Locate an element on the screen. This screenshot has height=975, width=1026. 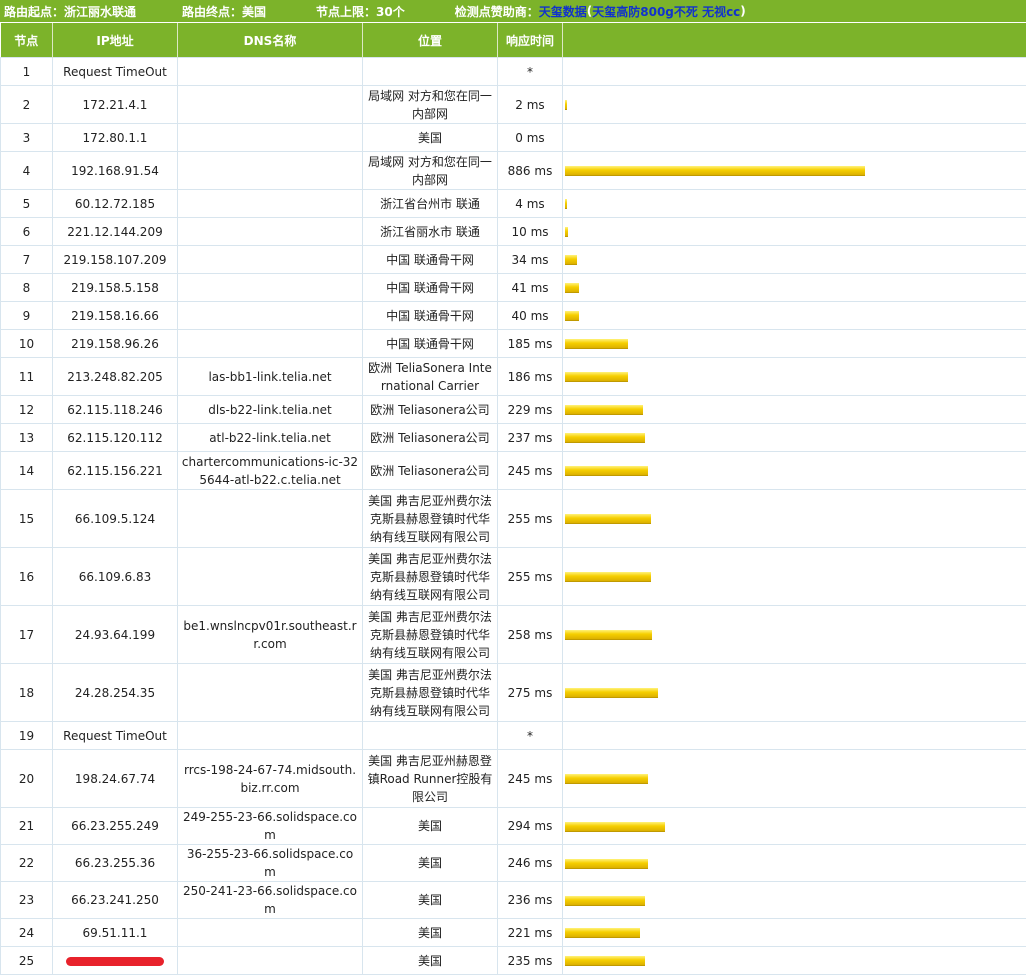
node-cell: 14 is located at coordinates (27, 471).